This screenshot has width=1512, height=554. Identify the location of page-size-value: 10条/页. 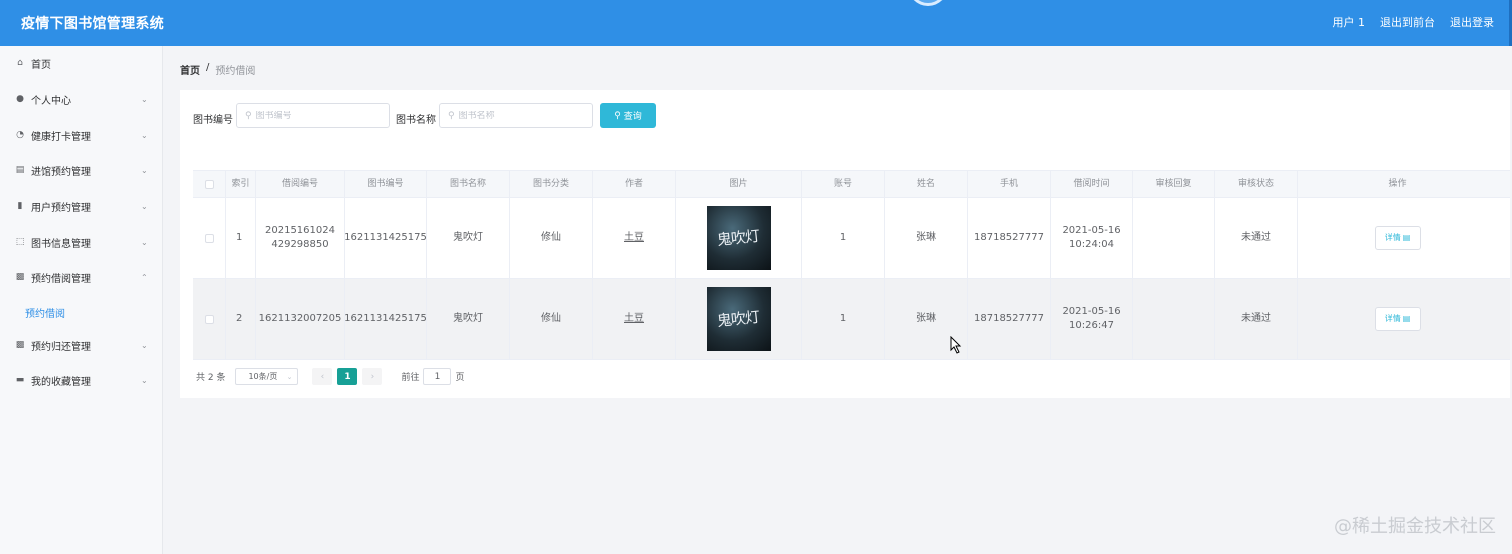
(263, 376).